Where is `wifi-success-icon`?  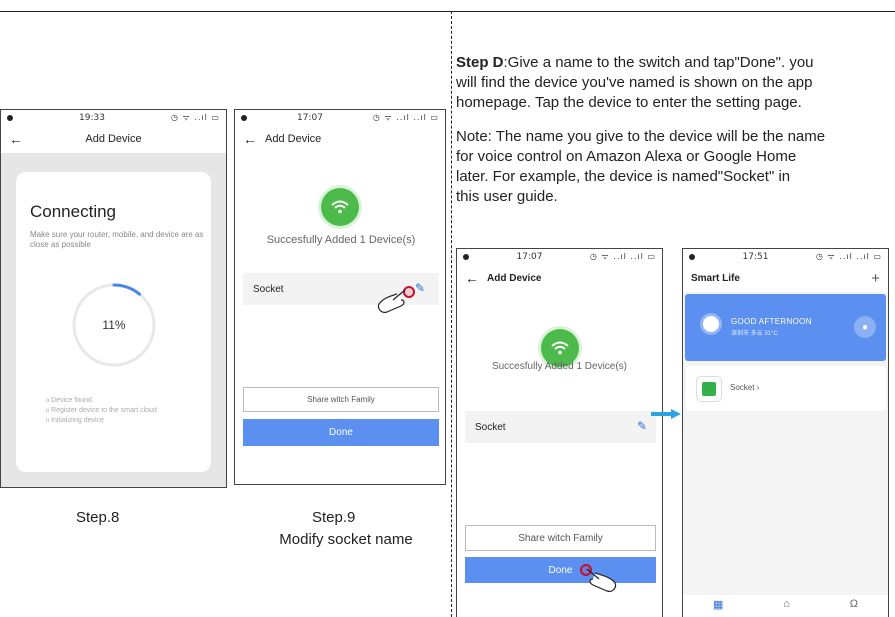 wifi-success-icon is located at coordinates (340, 207).